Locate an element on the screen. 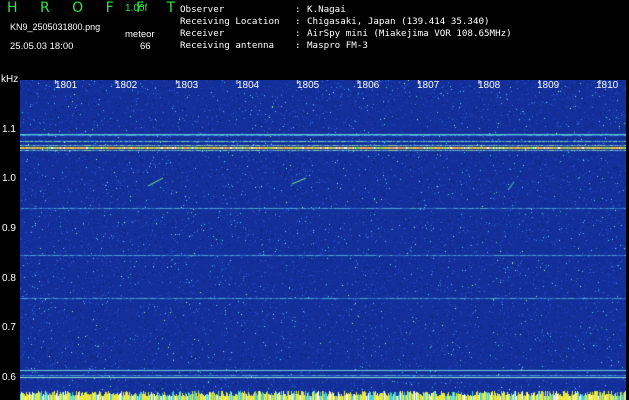 The height and width of the screenshot is (400, 629). x-tick-label: 1801 is located at coordinates (66, 85).